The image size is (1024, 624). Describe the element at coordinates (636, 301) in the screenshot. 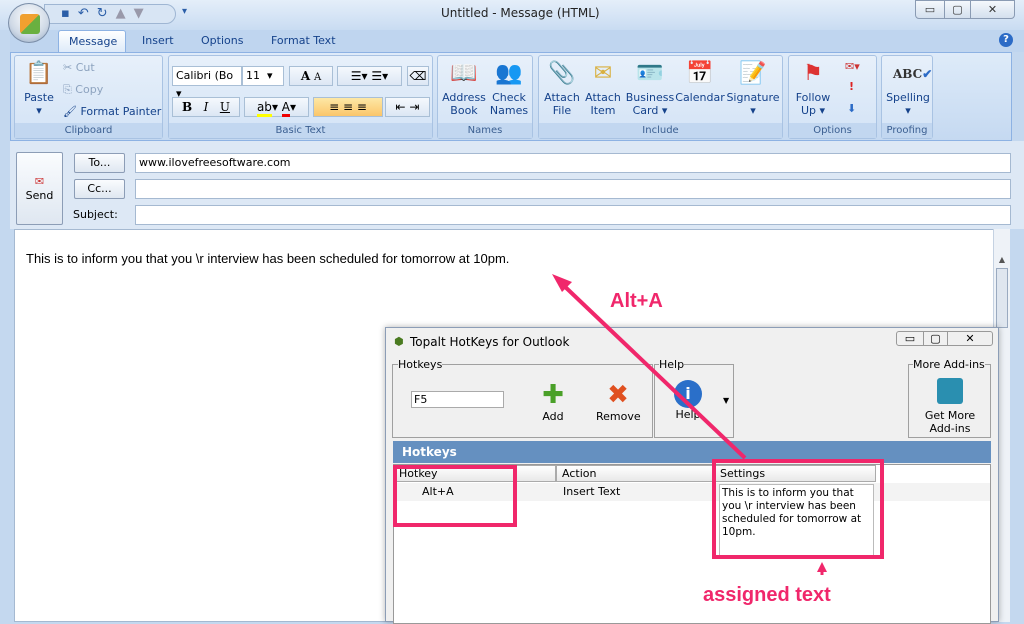

I see `annotation-alt-a: Alt+A` at that location.